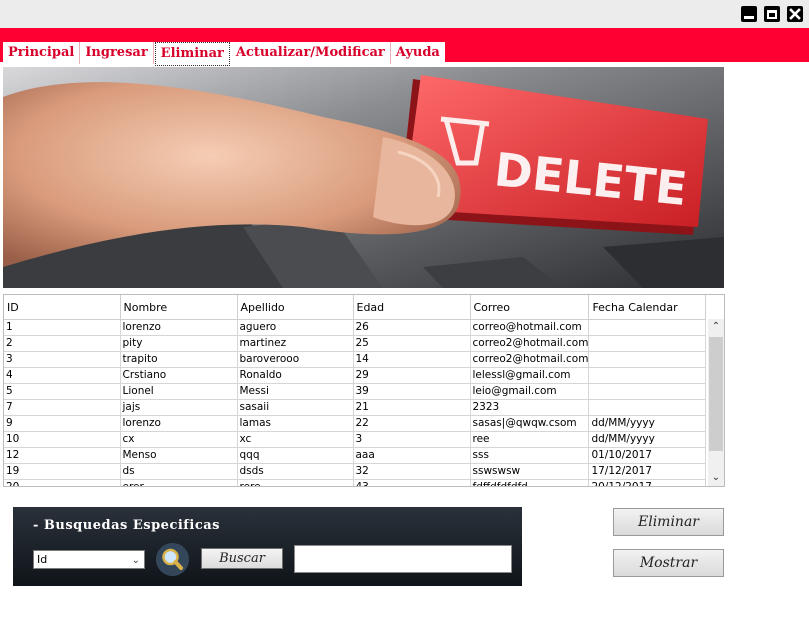  Describe the element at coordinates (62, 471) in the screenshot. I see `table-cell: 19` at that location.